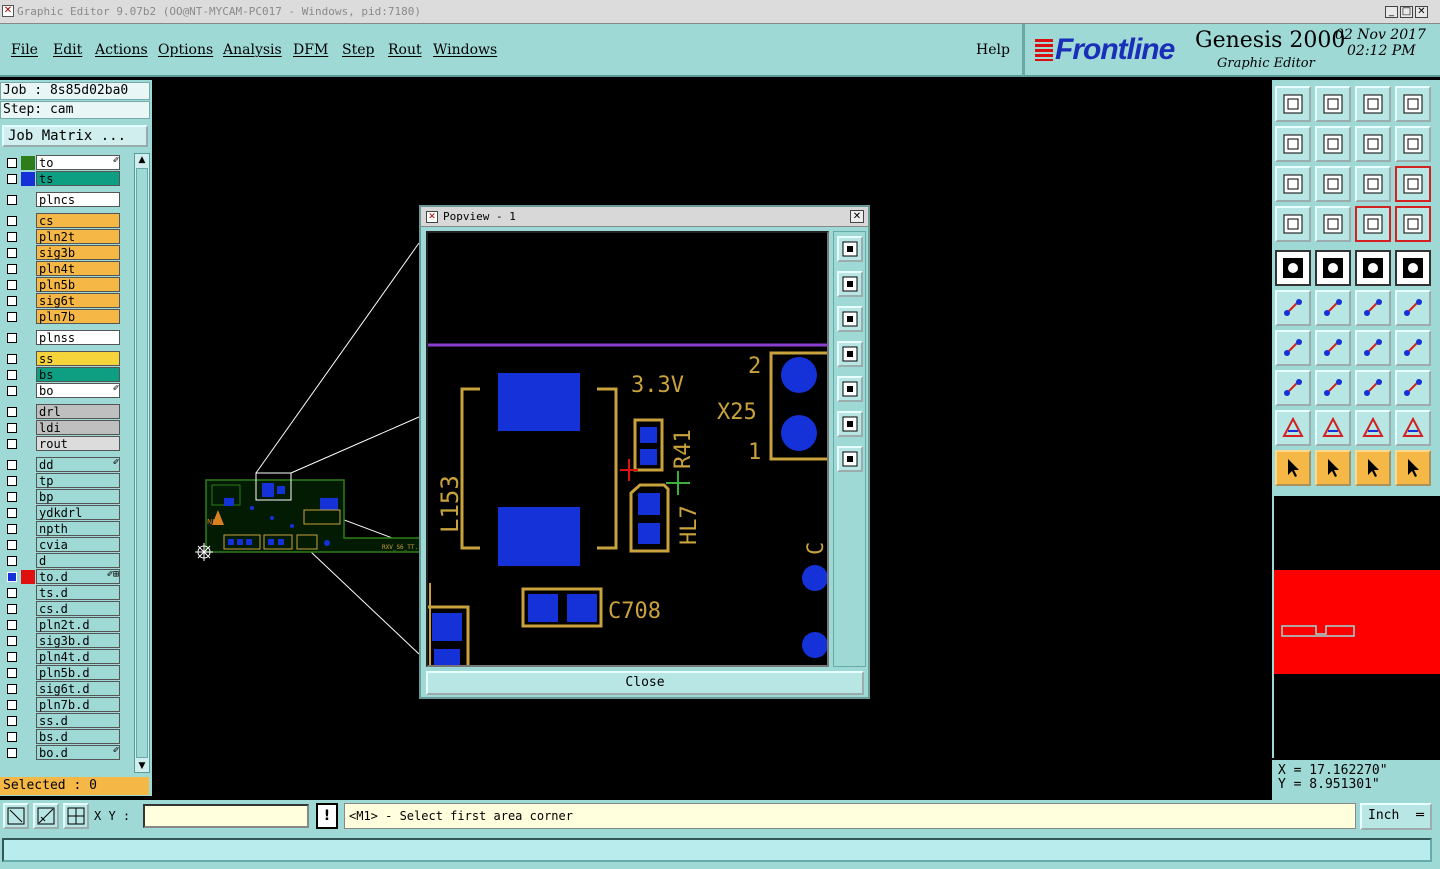  Describe the element at coordinates (78, 162) in the screenshot. I see `layer-name: to` at that location.